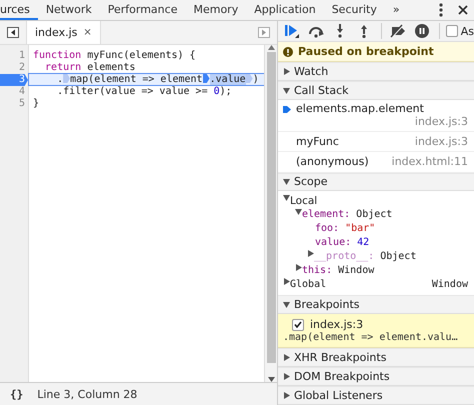 Image resolution: width=474 pixels, height=405 pixels. I want to click on property-value: 42, so click(363, 243).